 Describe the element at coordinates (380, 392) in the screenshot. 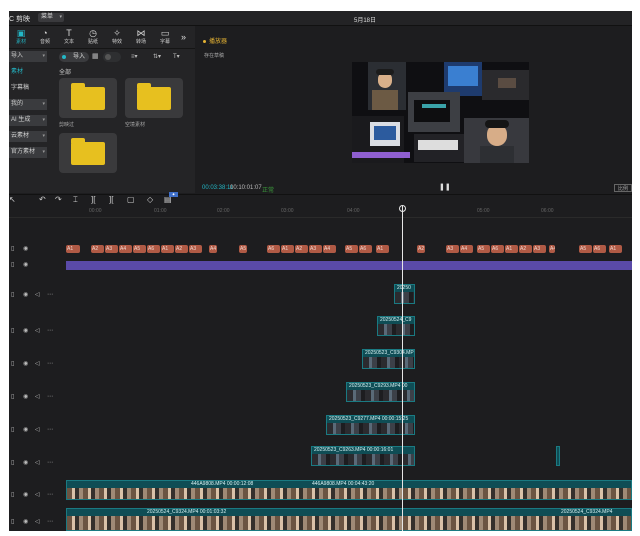

I see `video-clip: 20250523_C9293.MP4 00` at that location.